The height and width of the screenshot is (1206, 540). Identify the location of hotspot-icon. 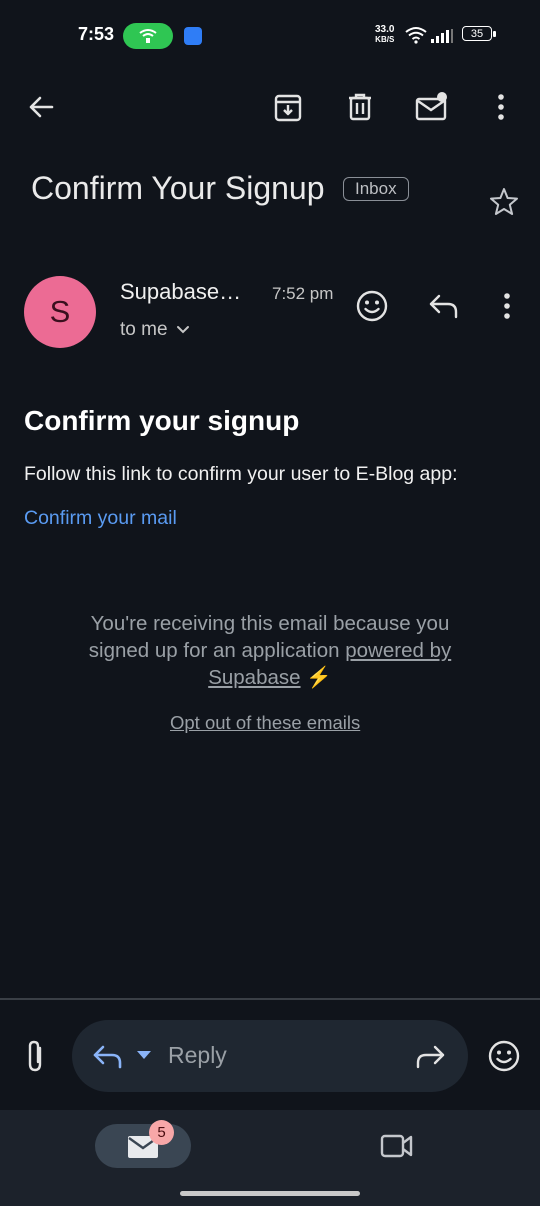
(148, 36).